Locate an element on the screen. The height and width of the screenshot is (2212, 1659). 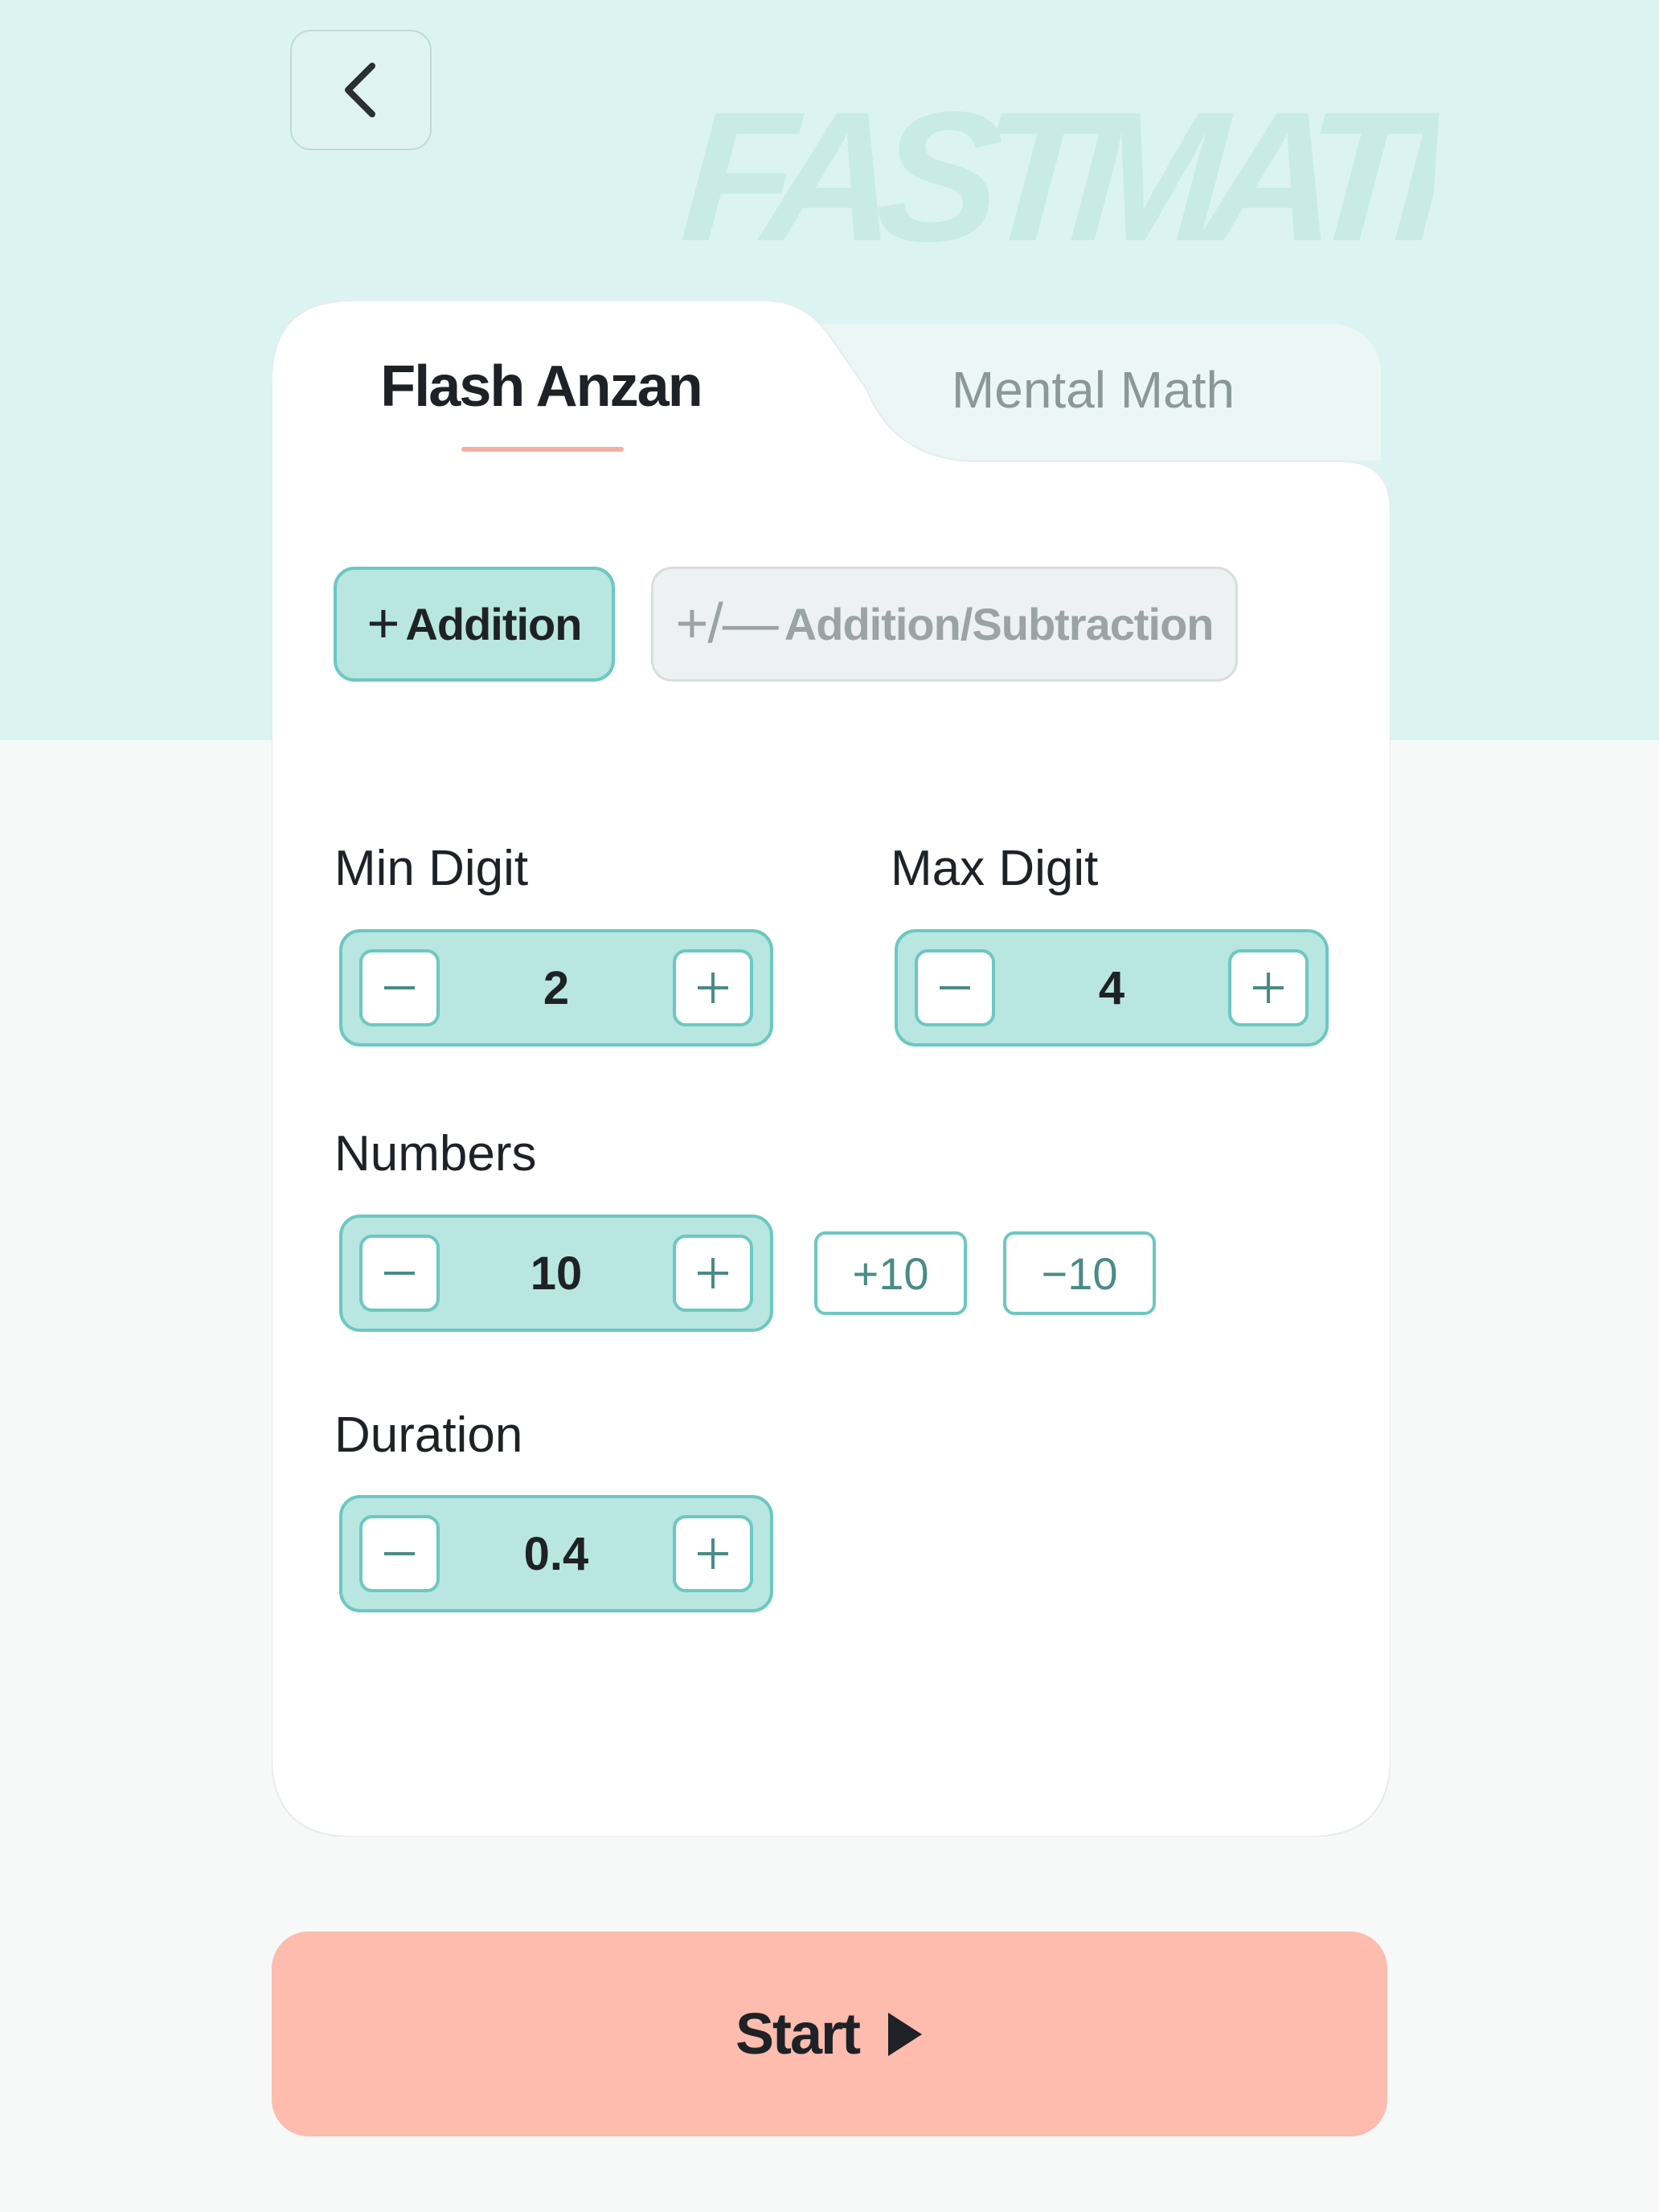
start-button: Start is located at coordinates (829, 2033).